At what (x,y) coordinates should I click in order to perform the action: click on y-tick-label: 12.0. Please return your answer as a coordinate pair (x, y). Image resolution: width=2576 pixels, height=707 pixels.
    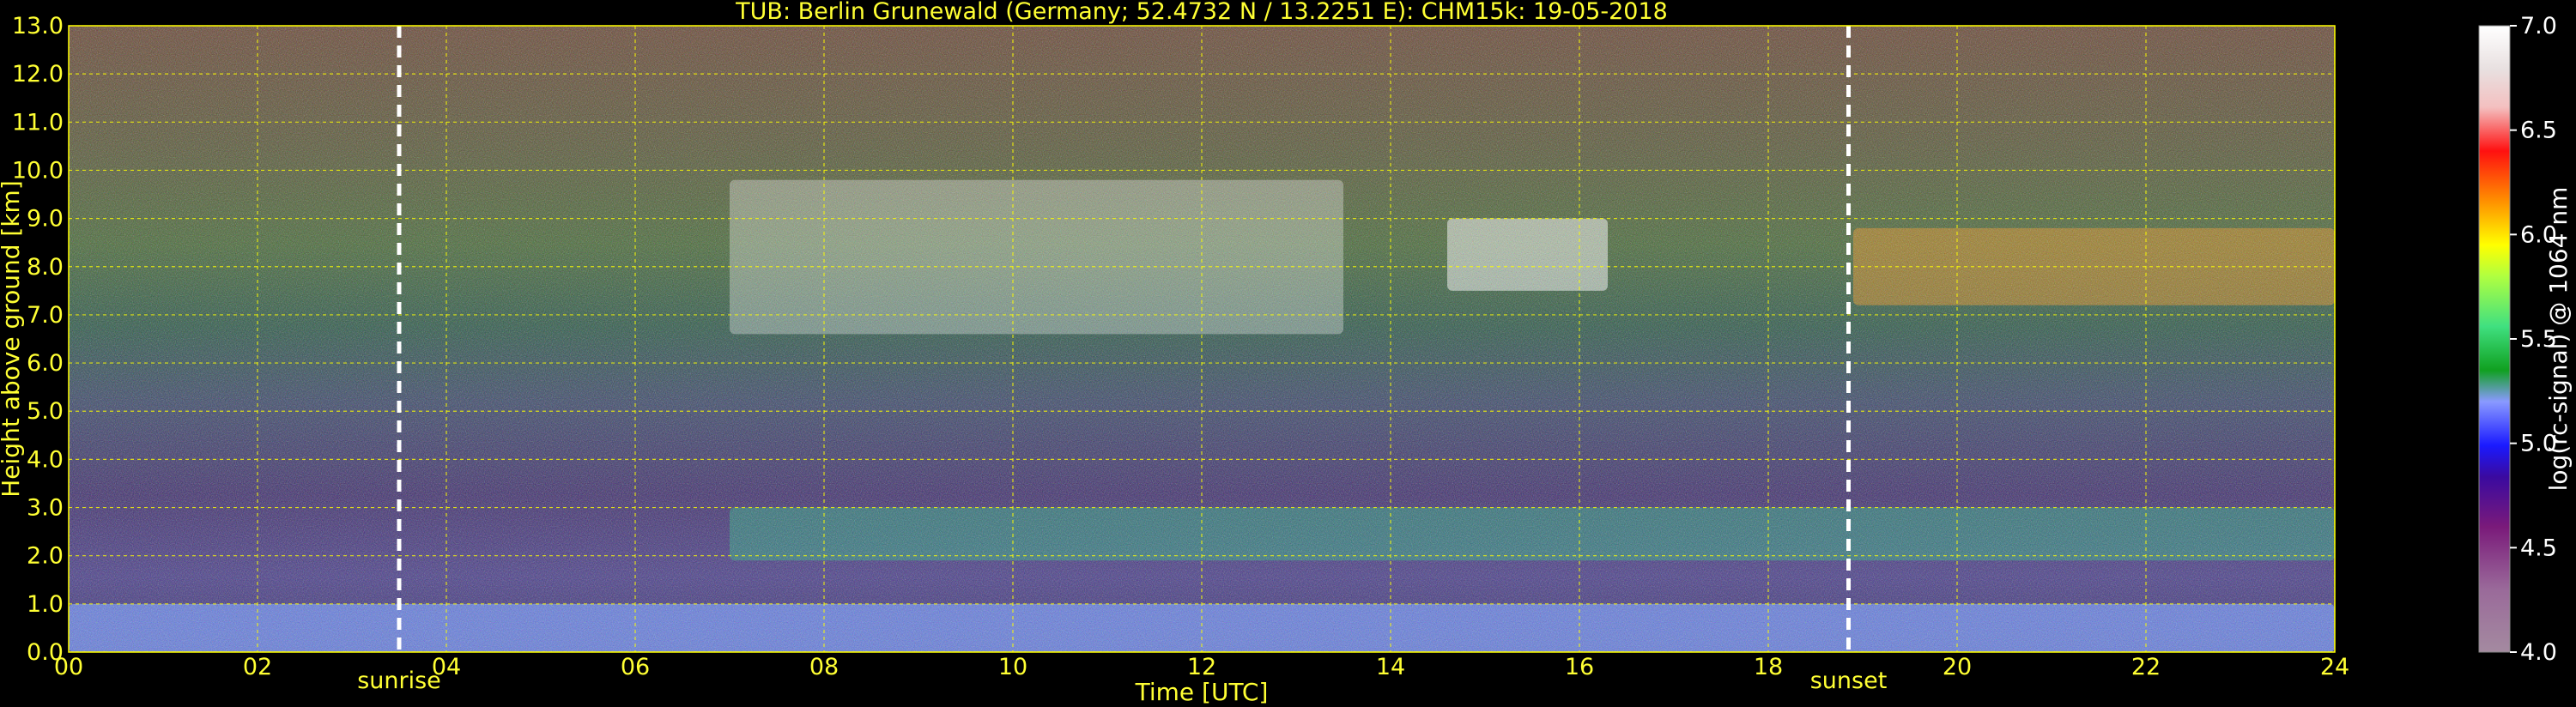
    Looking at the image, I should click on (38, 75).